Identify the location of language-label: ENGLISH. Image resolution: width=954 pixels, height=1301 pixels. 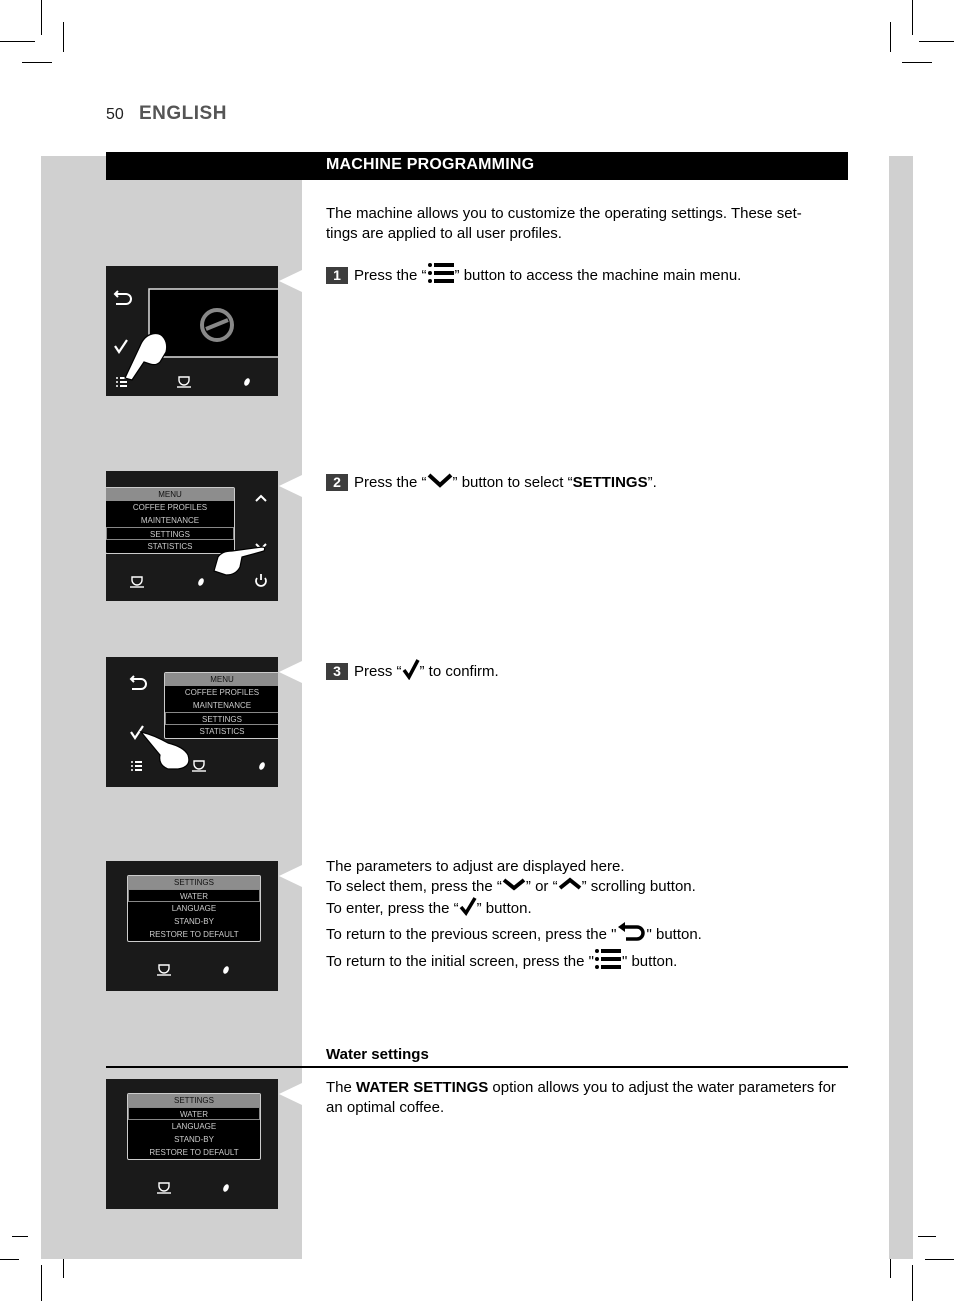
(183, 113).